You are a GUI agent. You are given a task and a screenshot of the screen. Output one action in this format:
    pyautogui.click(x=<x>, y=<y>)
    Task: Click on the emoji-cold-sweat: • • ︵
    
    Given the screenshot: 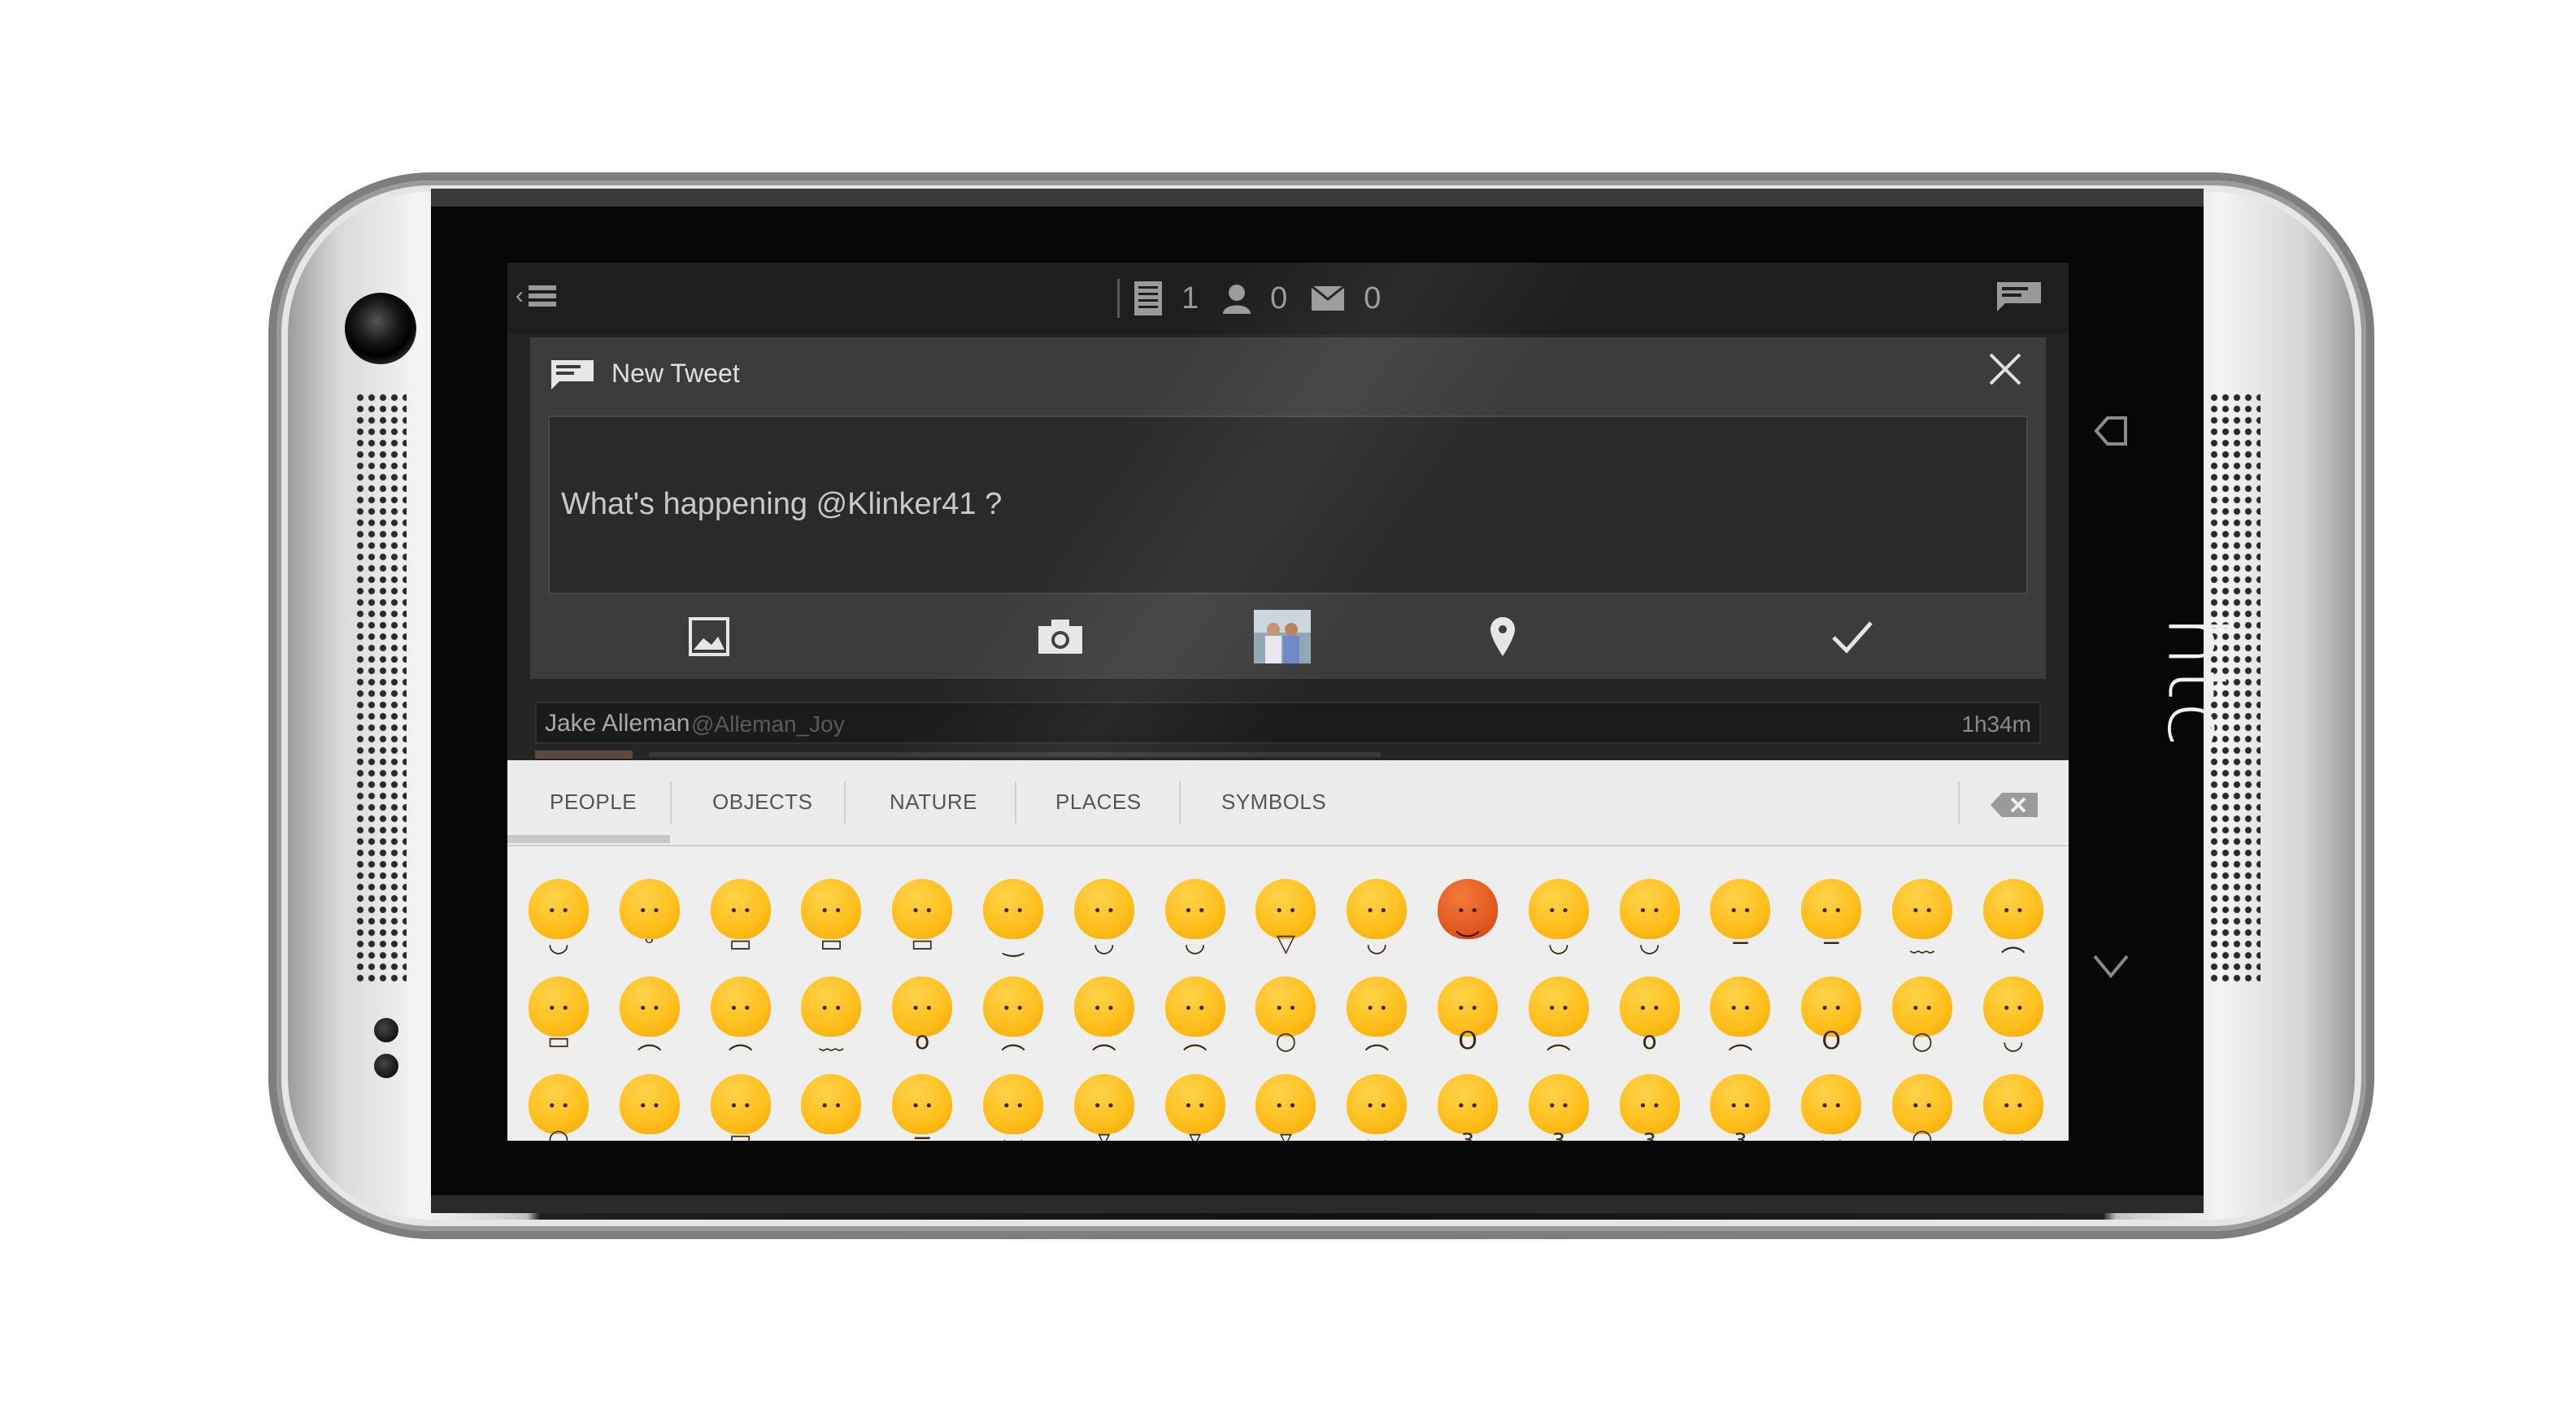 What is the action you would take?
    pyautogui.click(x=1378, y=1016)
    